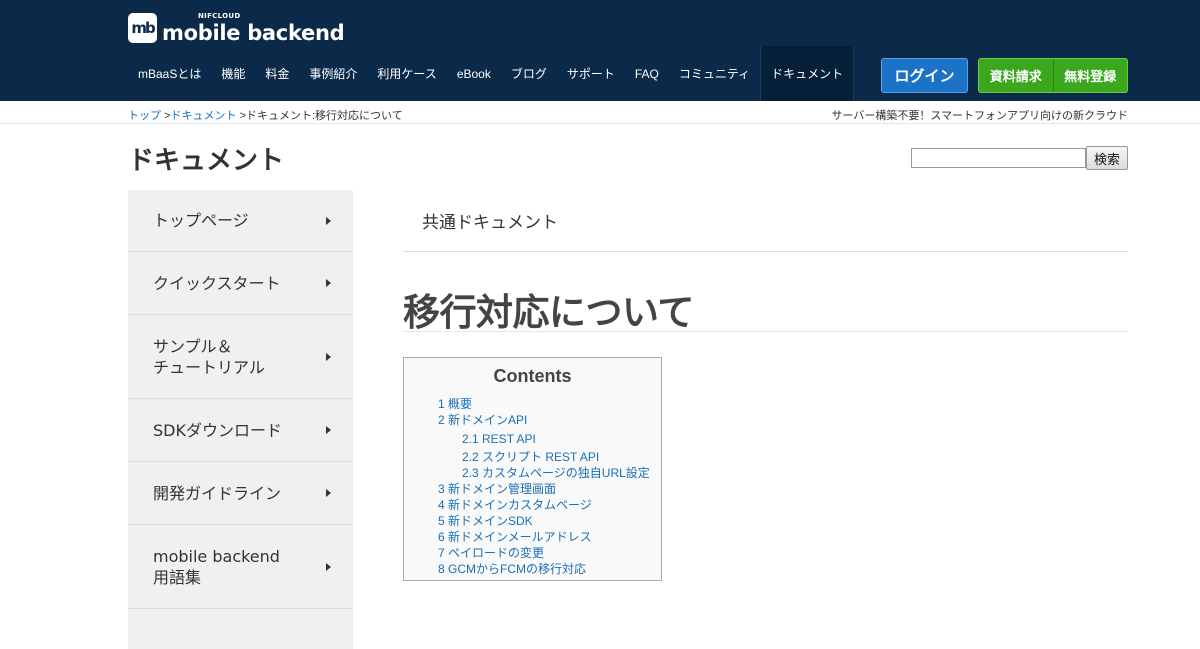 This screenshot has height=649, width=1200. I want to click on toc-link: 6 新ドメインメールアドレス, so click(515, 536).